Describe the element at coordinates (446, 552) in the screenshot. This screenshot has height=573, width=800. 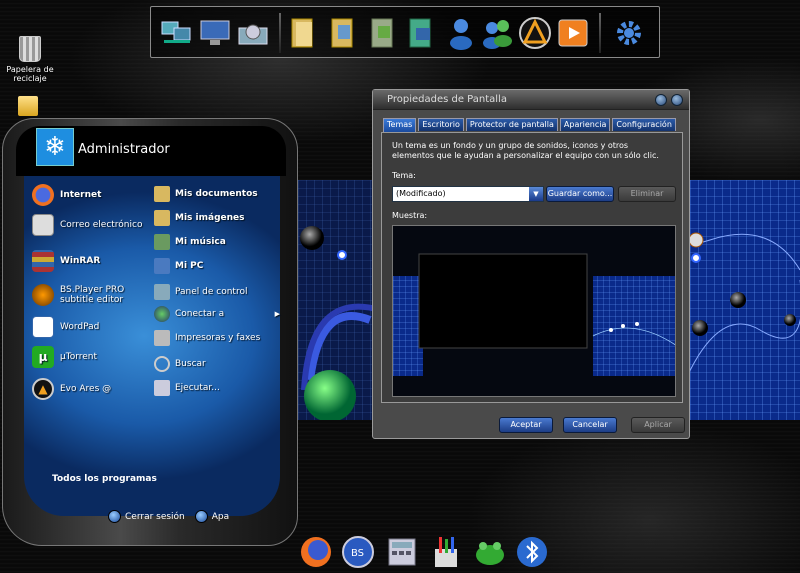
I see `paint-icon` at that location.